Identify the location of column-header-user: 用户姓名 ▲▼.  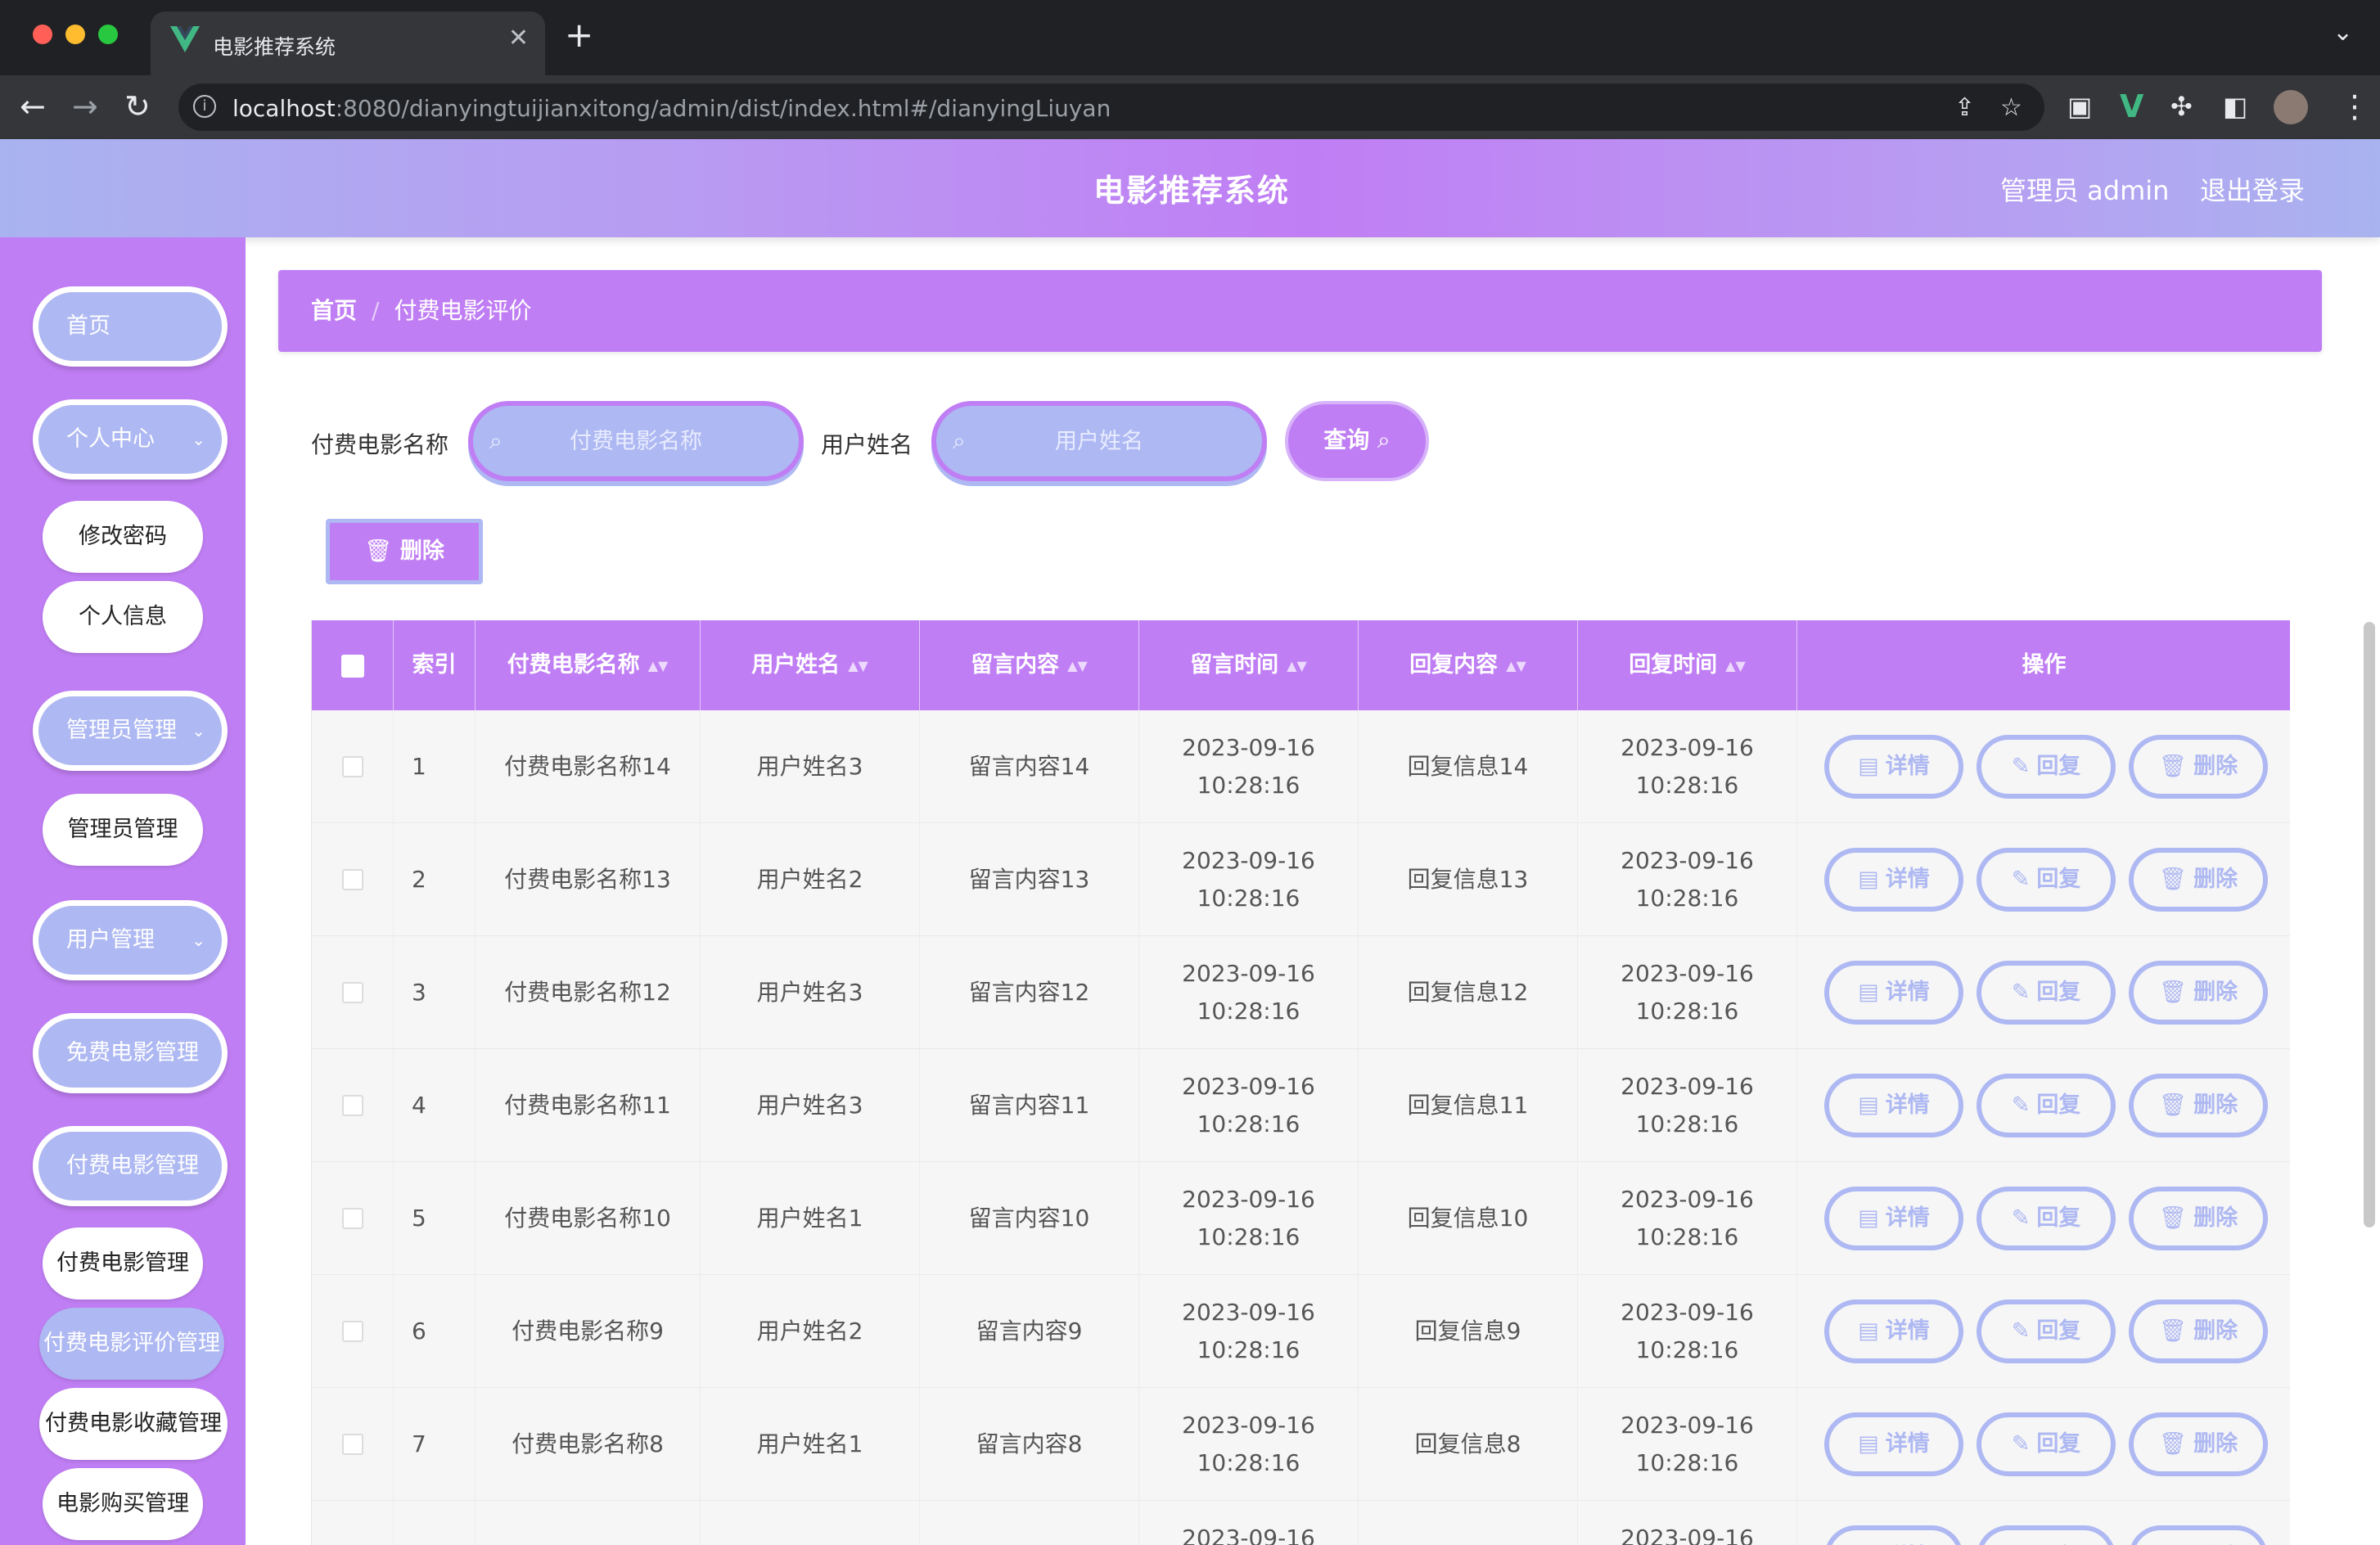
(811, 665).